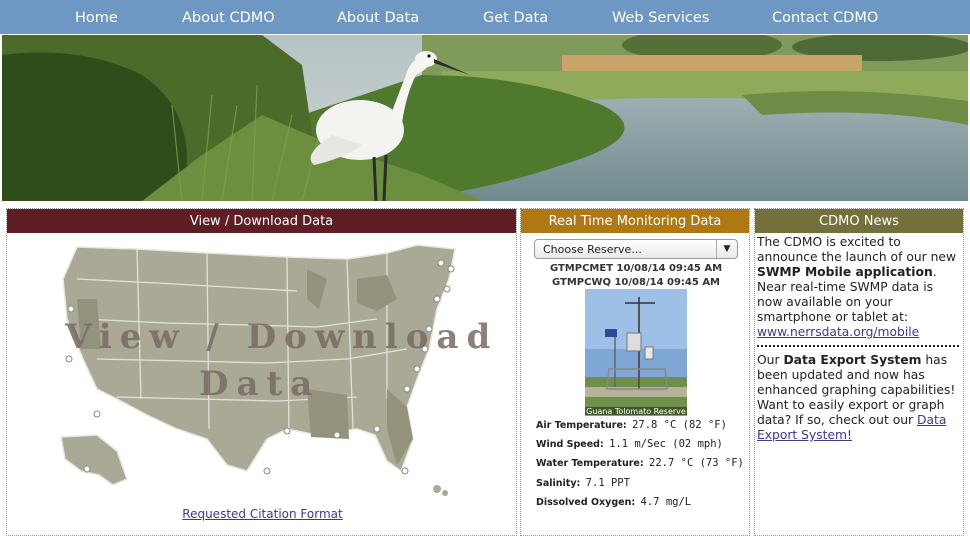 Image resolution: width=970 pixels, height=540 pixels. I want to click on reading-dissolved-oxygen: Dissolved Oxygen: 4.7 mg/L, so click(613, 502).